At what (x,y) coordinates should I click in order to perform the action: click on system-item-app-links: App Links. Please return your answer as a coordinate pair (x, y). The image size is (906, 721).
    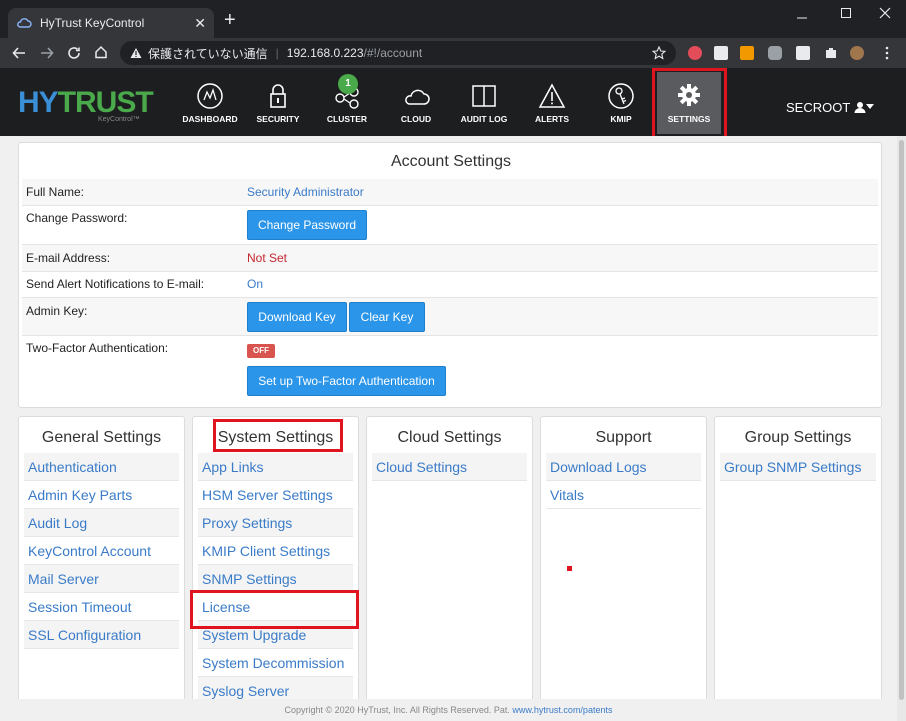
    Looking at the image, I should click on (275, 467).